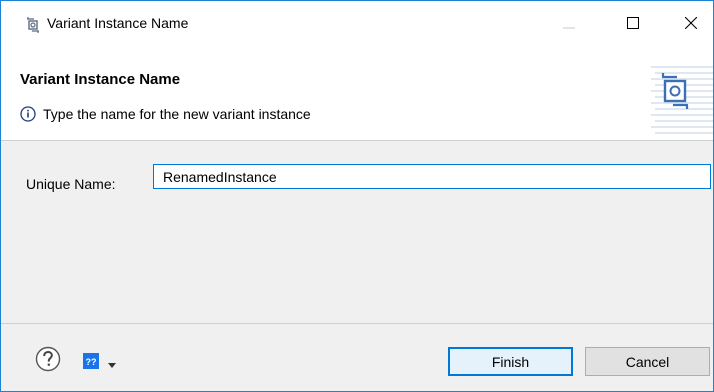 This screenshot has height=392, width=714. I want to click on title-bar: Variant Instance Name, so click(357, 24).